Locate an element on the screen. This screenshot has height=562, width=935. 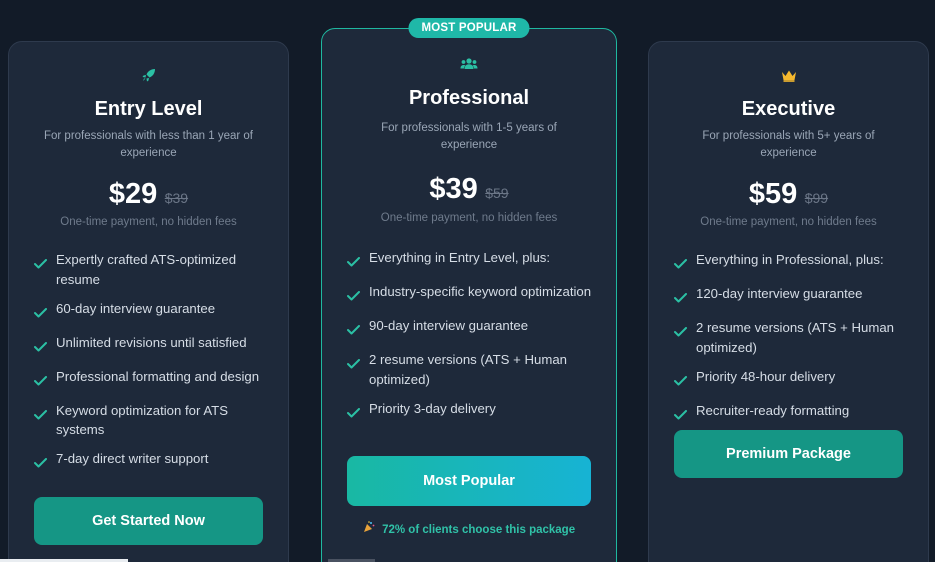
feature-text: Industry-specific keyword optimization is located at coordinates (480, 291).